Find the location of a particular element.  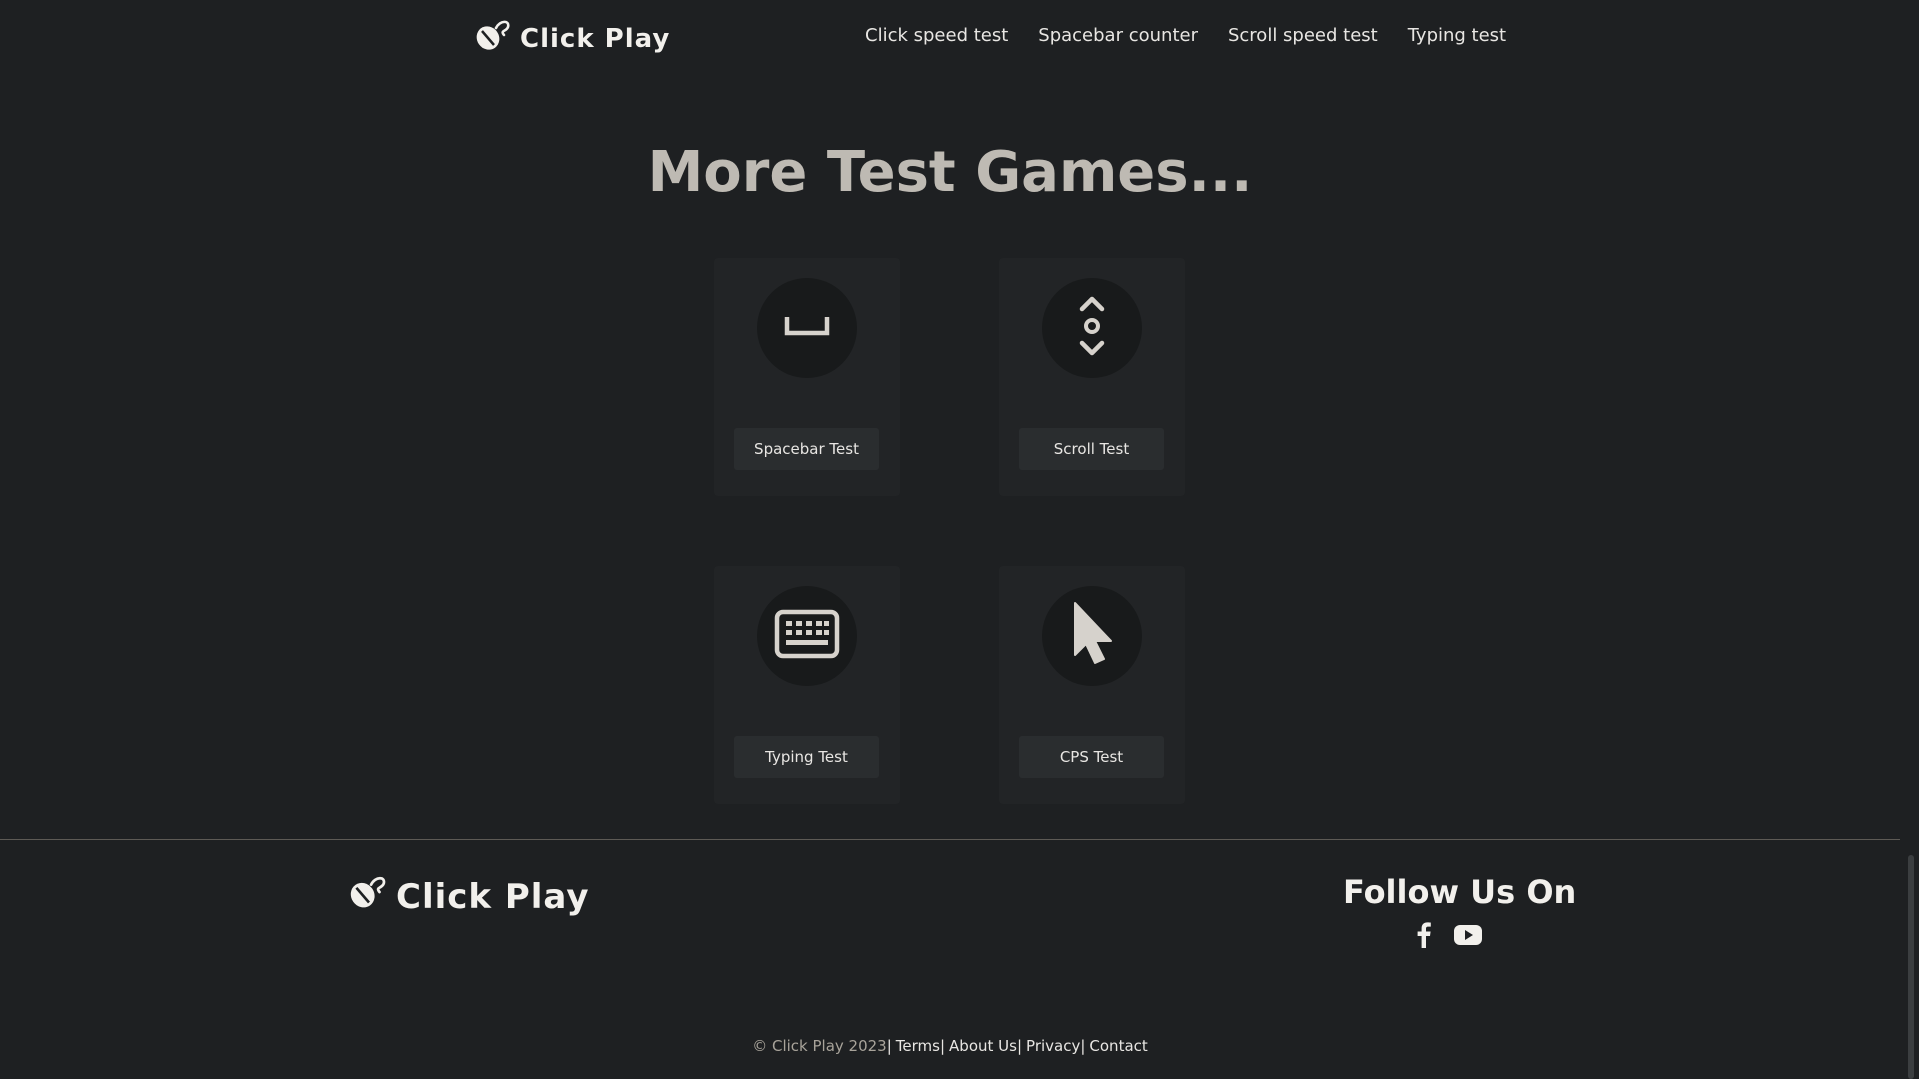

facebook-link is located at coordinates (1424, 937).